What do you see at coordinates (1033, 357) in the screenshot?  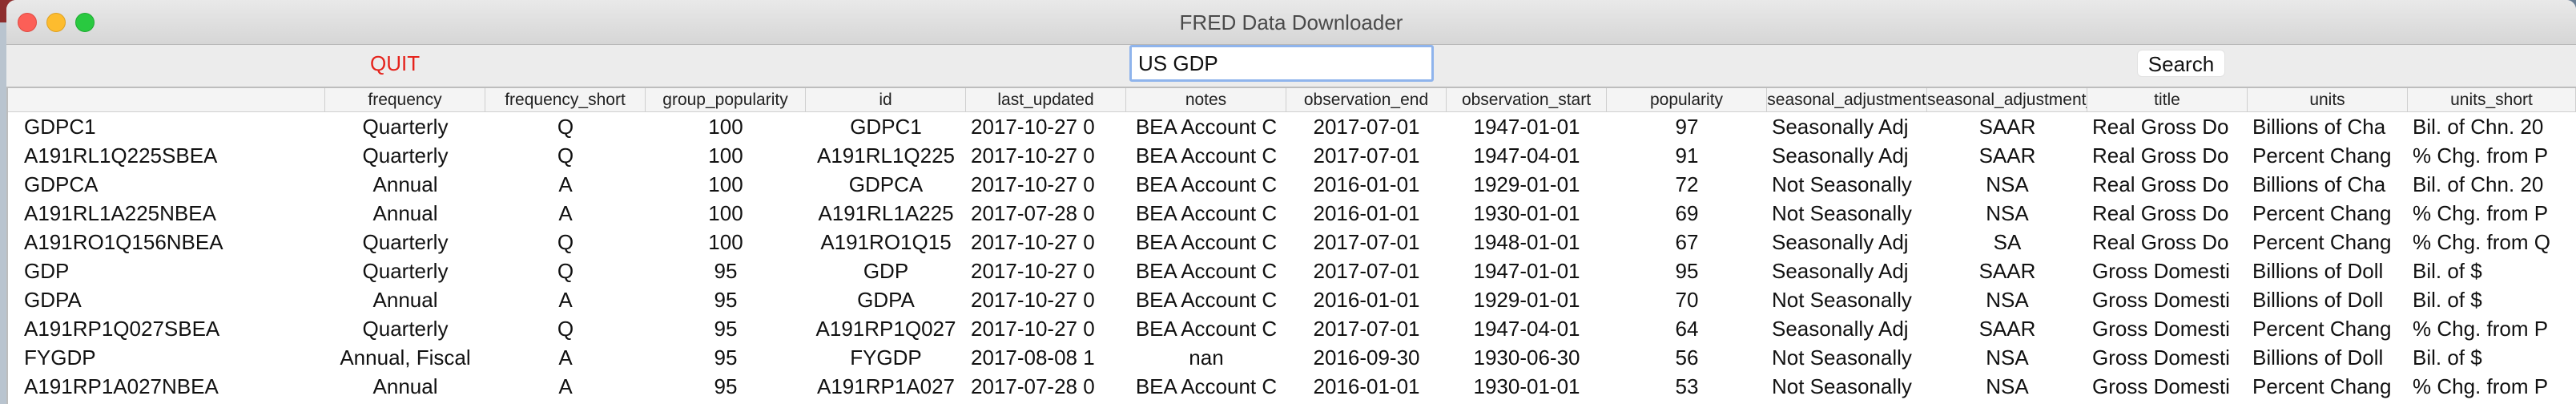 I see `table-cell: 2017-08-08 1` at bounding box center [1033, 357].